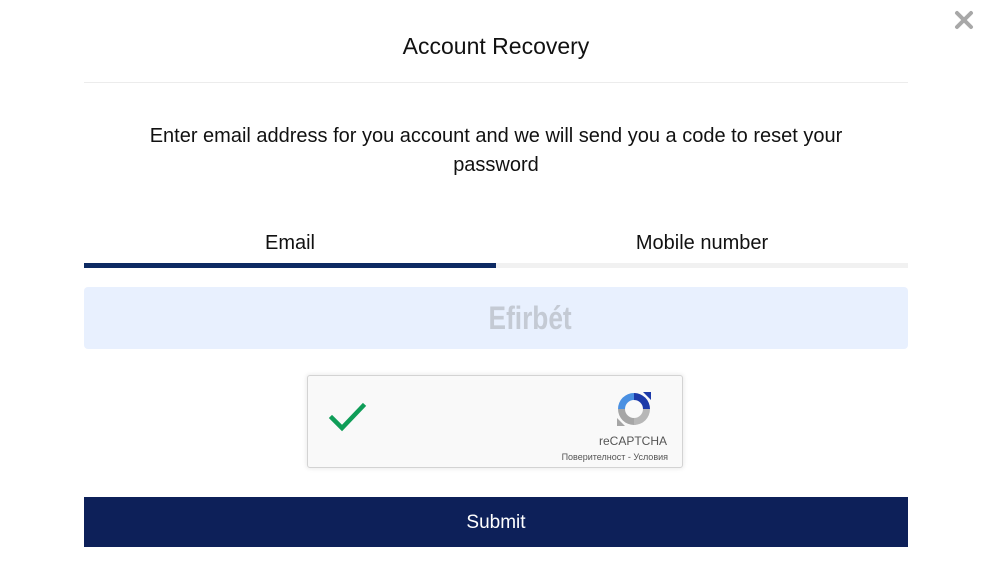 This screenshot has width=992, height=584. What do you see at coordinates (530, 317) in the screenshot?
I see `brand-watermark: Efirbét` at bounding box center [530, 317].